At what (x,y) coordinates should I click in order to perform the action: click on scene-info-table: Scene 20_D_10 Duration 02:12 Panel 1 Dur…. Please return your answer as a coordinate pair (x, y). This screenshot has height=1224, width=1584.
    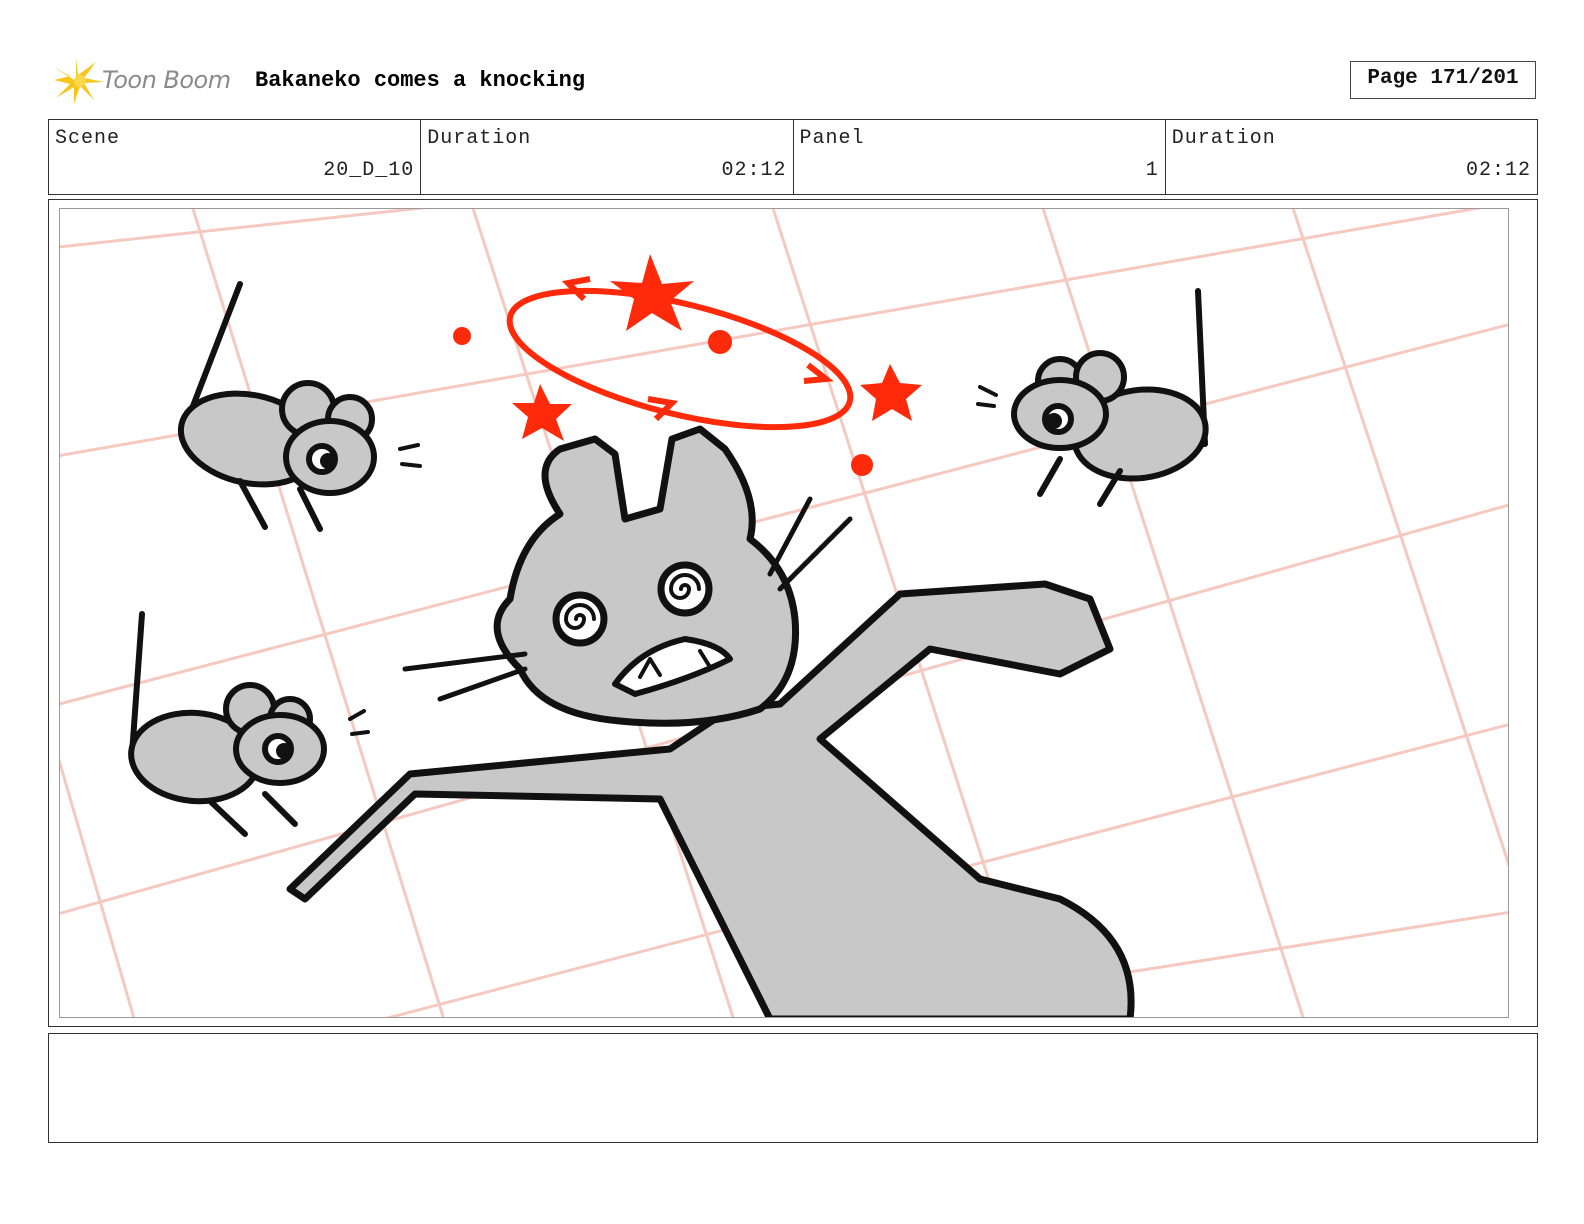
    Looking at the image, I should click on (793, 157).